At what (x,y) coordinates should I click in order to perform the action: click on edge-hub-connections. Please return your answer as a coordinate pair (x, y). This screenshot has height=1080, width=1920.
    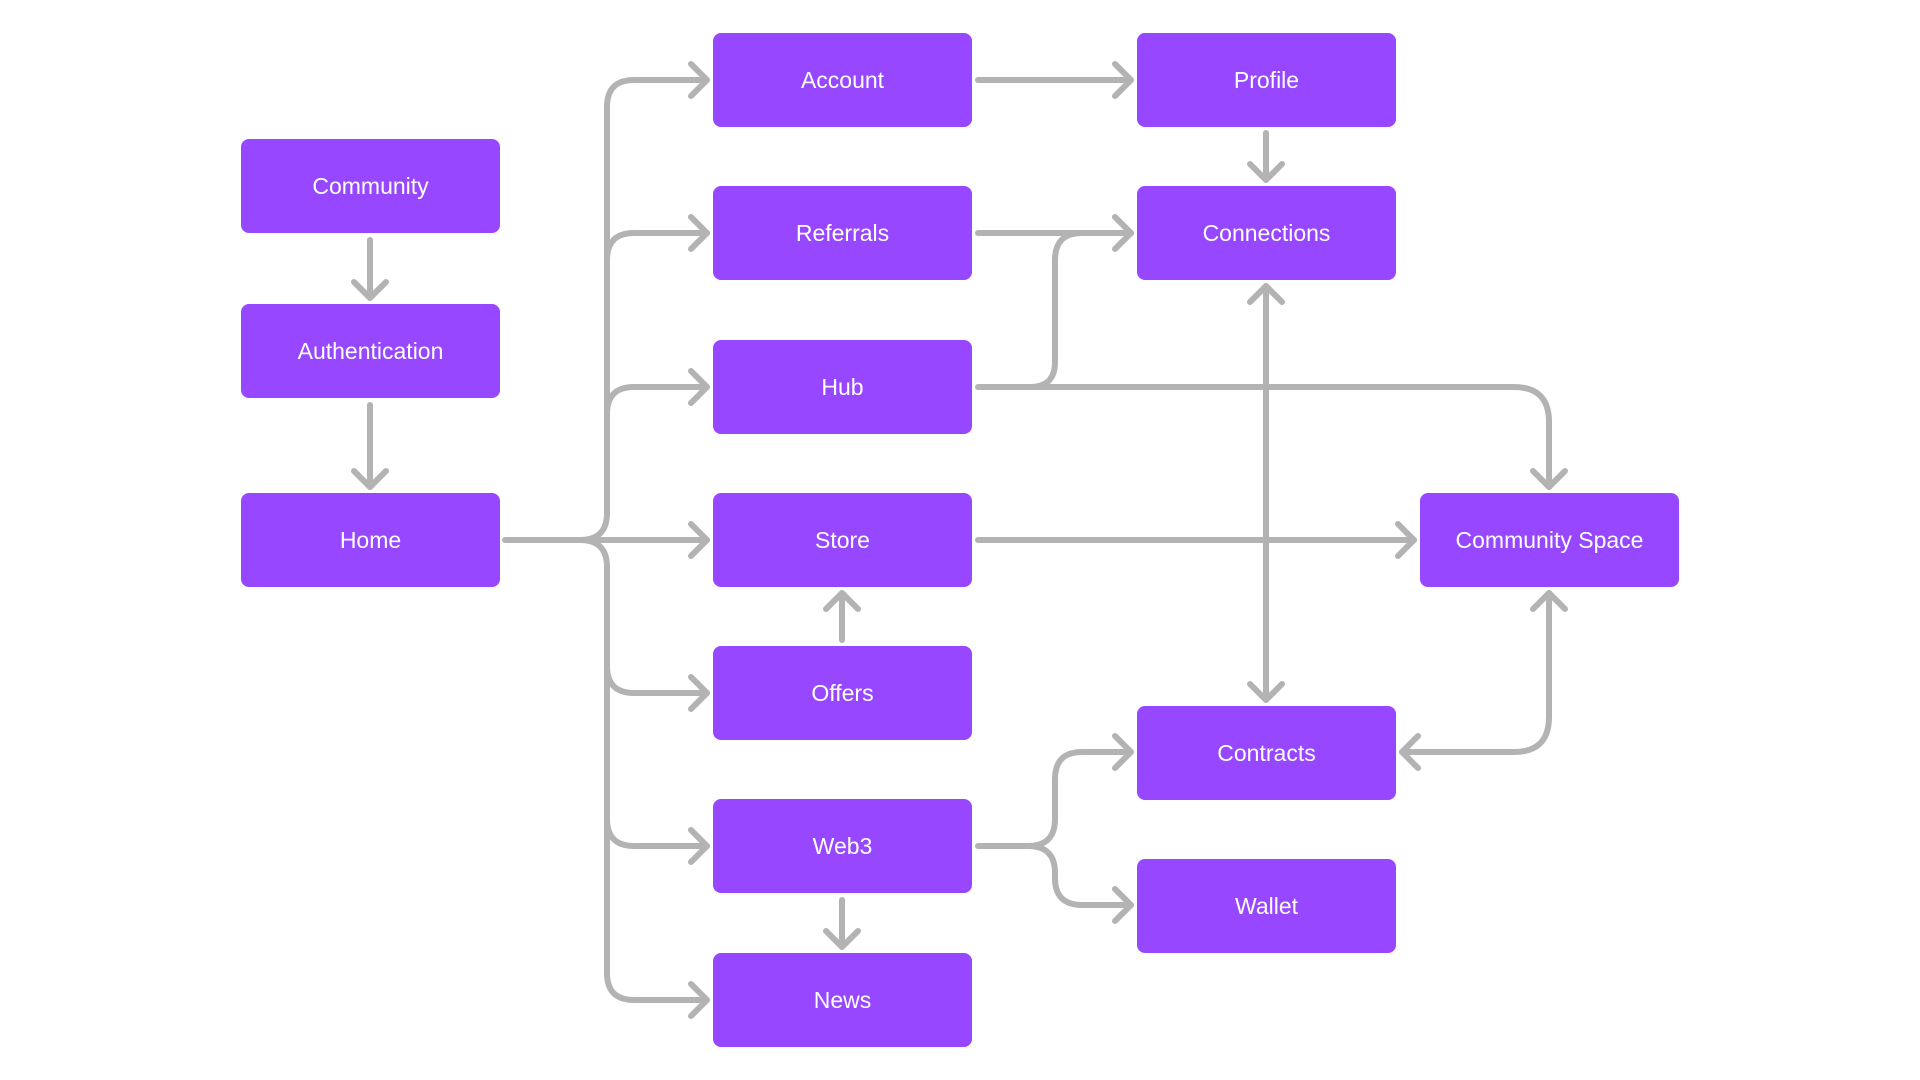
    Looking at the image, I should click on (1080, 310).